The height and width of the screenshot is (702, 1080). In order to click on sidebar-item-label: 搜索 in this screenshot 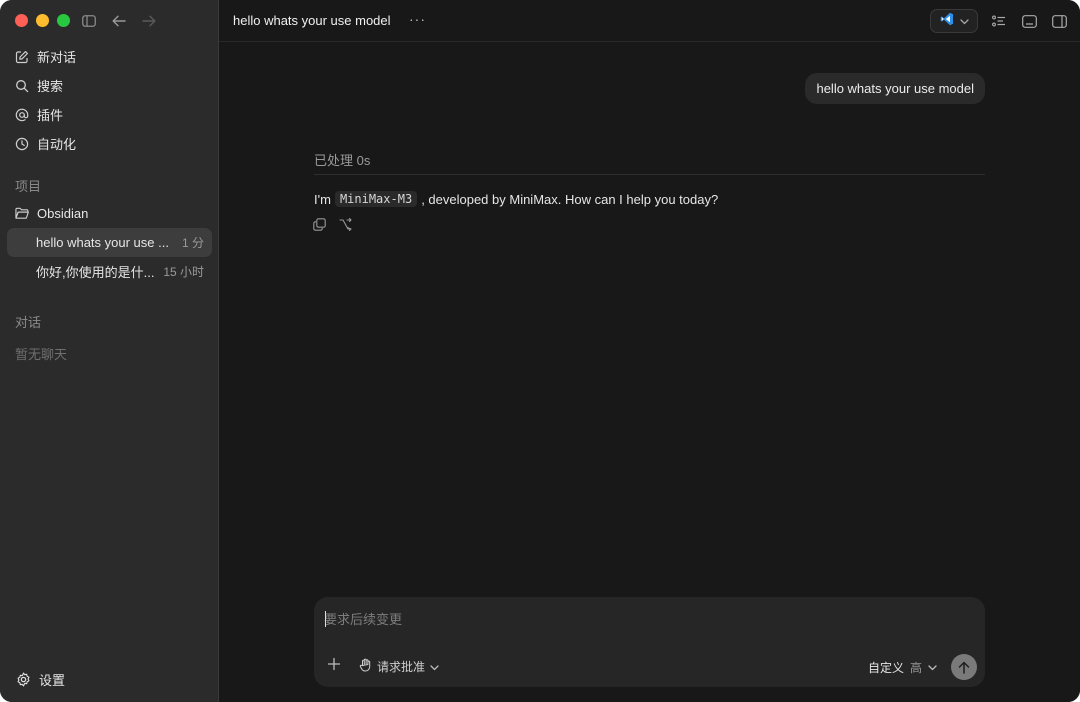, I will do `click(50, 86)`.